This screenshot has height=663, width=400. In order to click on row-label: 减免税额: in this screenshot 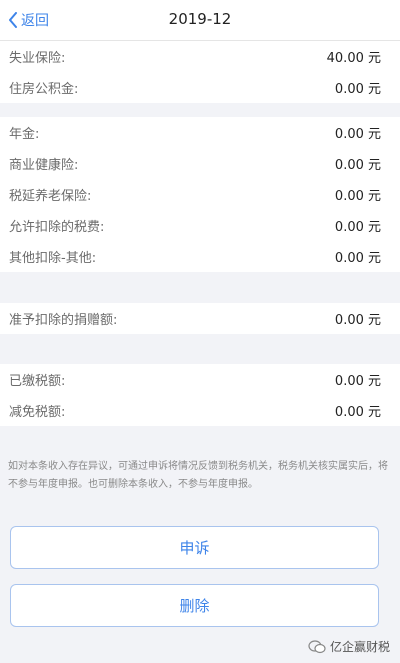, I will do `click(37, 412)`.